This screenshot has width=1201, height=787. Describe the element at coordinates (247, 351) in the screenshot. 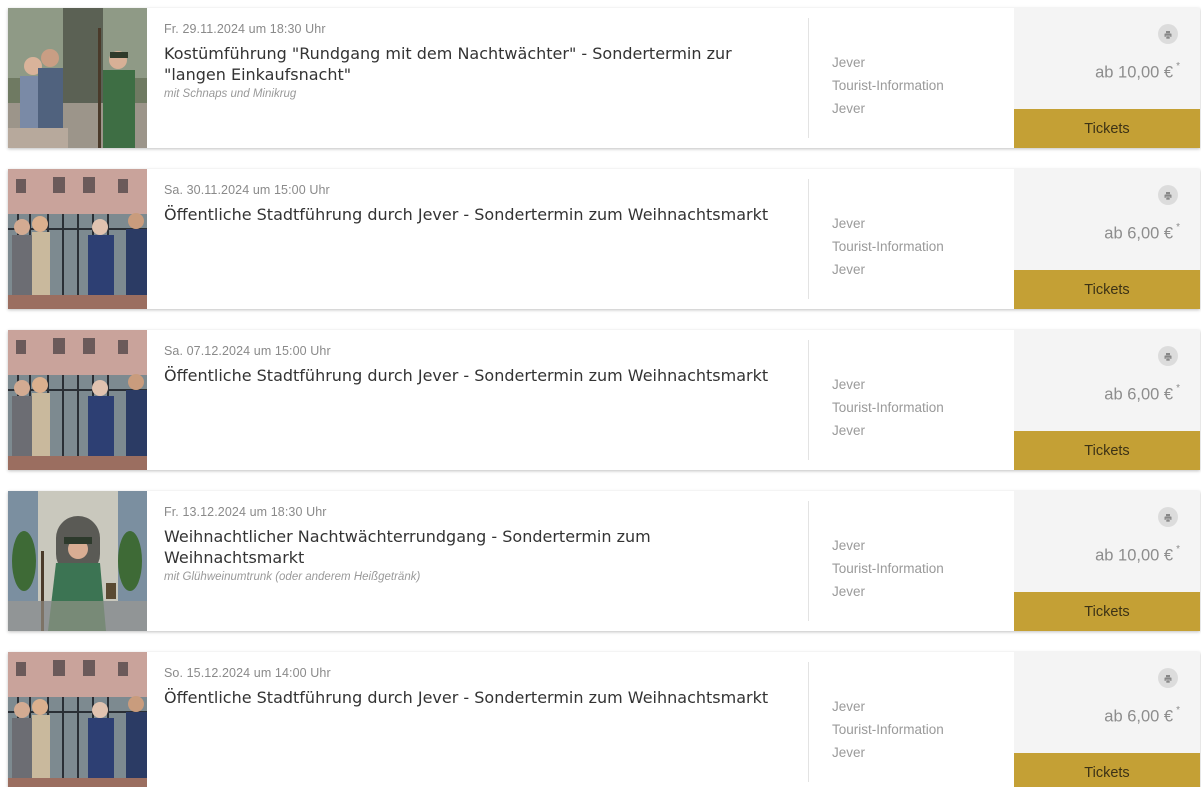

I see `event-date: Sa. 07.12.2024 um 15:00 Uhr` at that location.